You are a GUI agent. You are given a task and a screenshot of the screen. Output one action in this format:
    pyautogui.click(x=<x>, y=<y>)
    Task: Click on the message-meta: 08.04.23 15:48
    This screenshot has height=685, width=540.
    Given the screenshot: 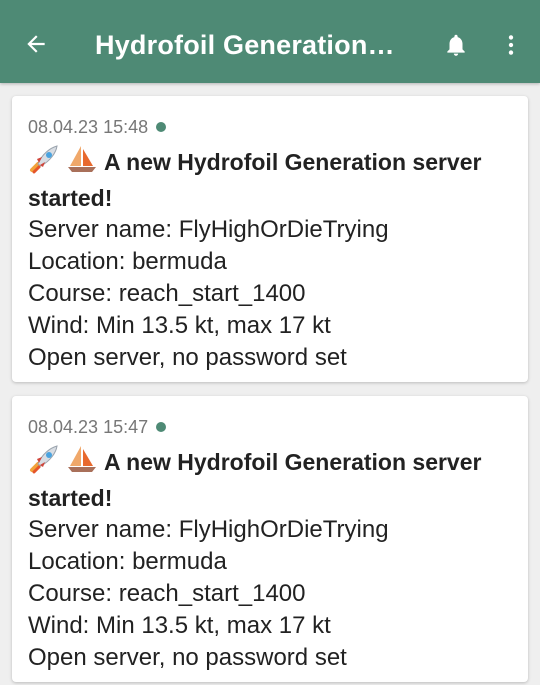 What is the action you would take?
    pyautogui.click(x=270, y=127)
    